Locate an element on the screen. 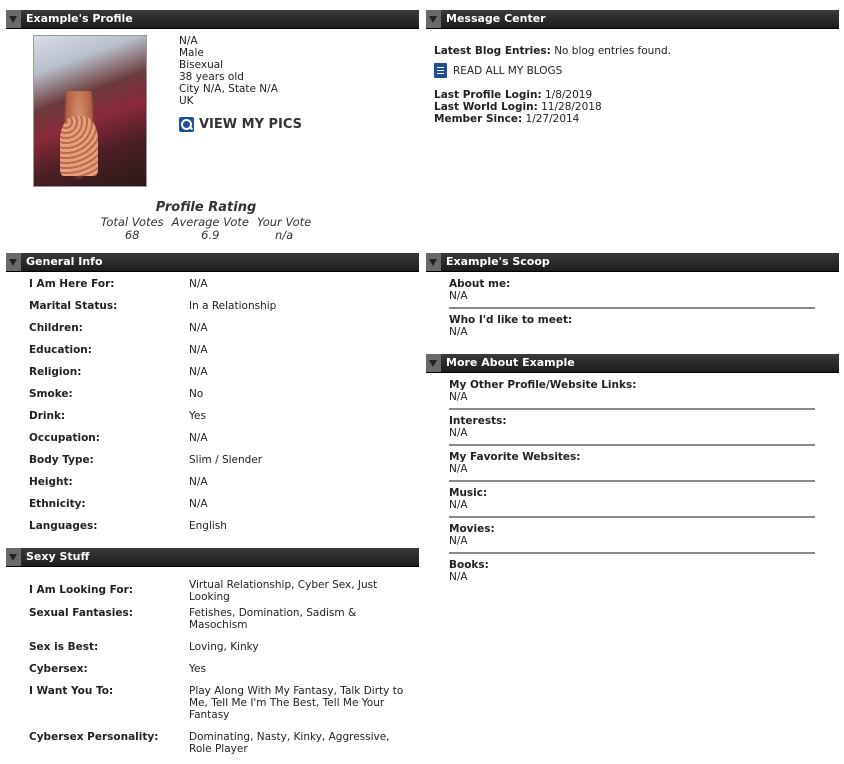  rating-value: 68 is located at coordinates (132, 235).